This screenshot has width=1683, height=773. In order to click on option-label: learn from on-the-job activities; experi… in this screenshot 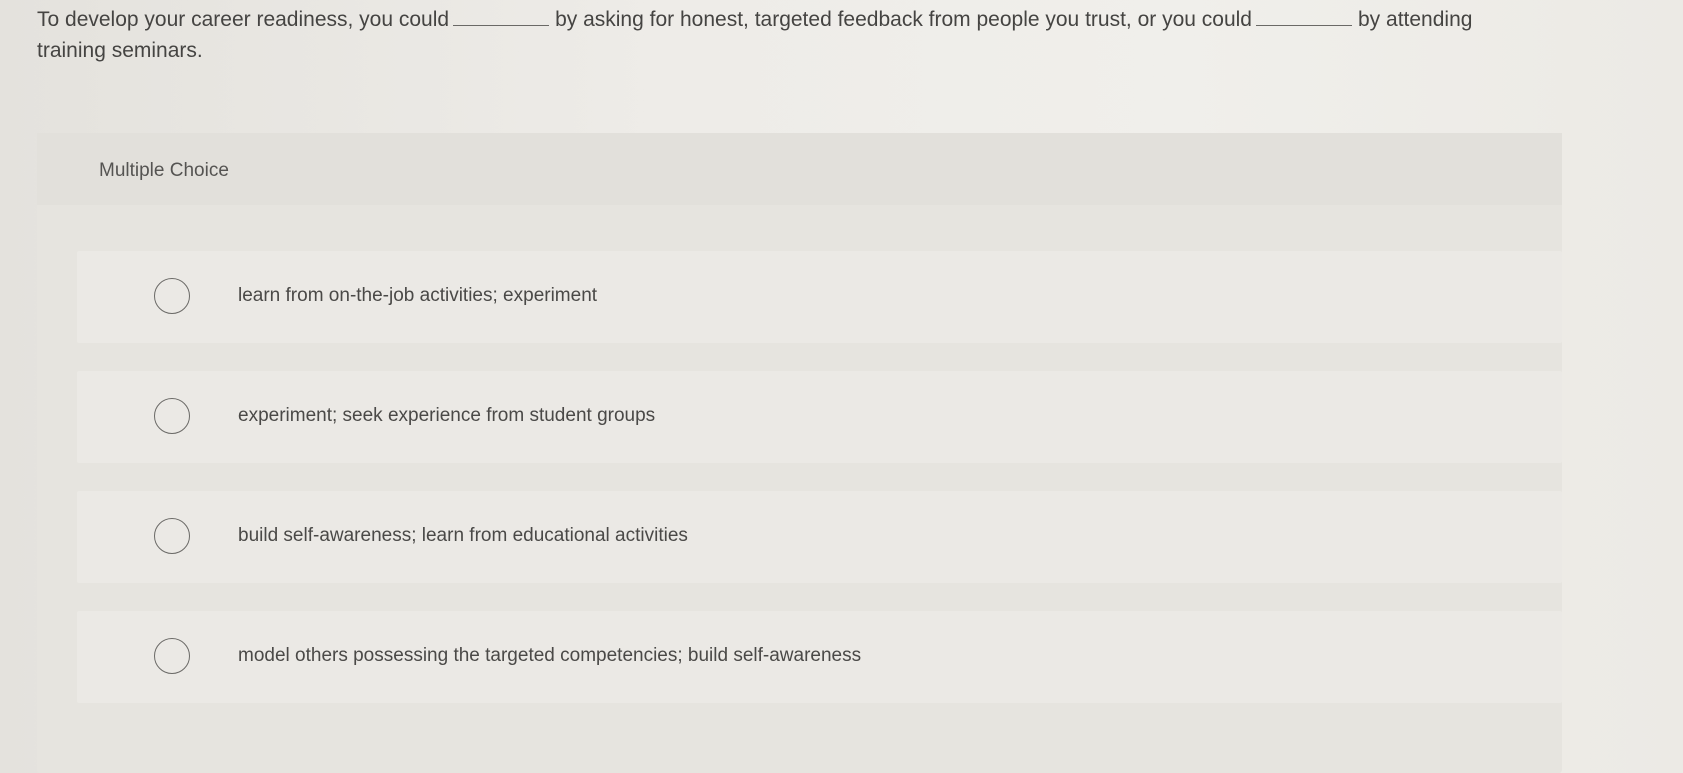, I will do `click(418, 295)`.